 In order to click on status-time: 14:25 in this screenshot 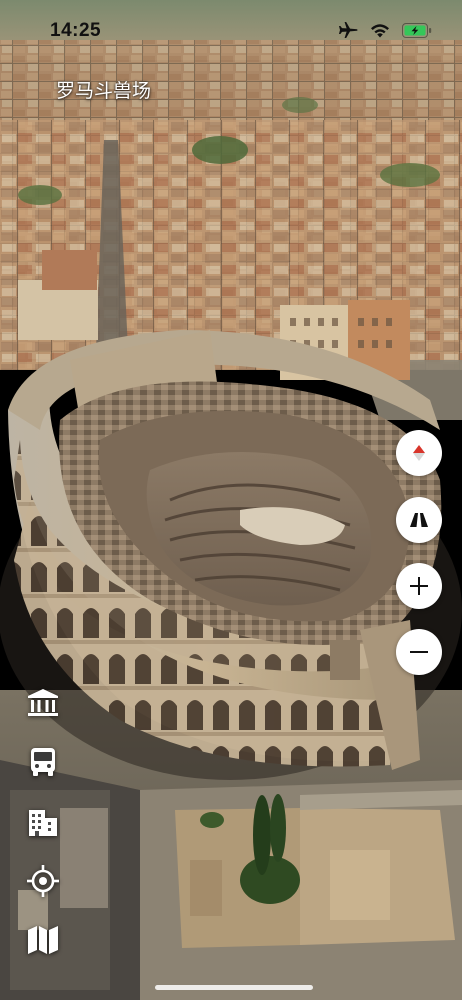, I will do `click(76, 30)`.